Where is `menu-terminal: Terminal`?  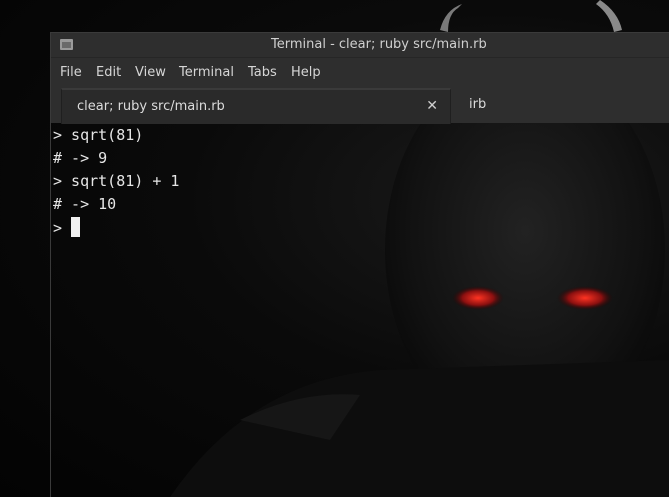 menu-terminal: Terminal is located at coordinates (206, 72).